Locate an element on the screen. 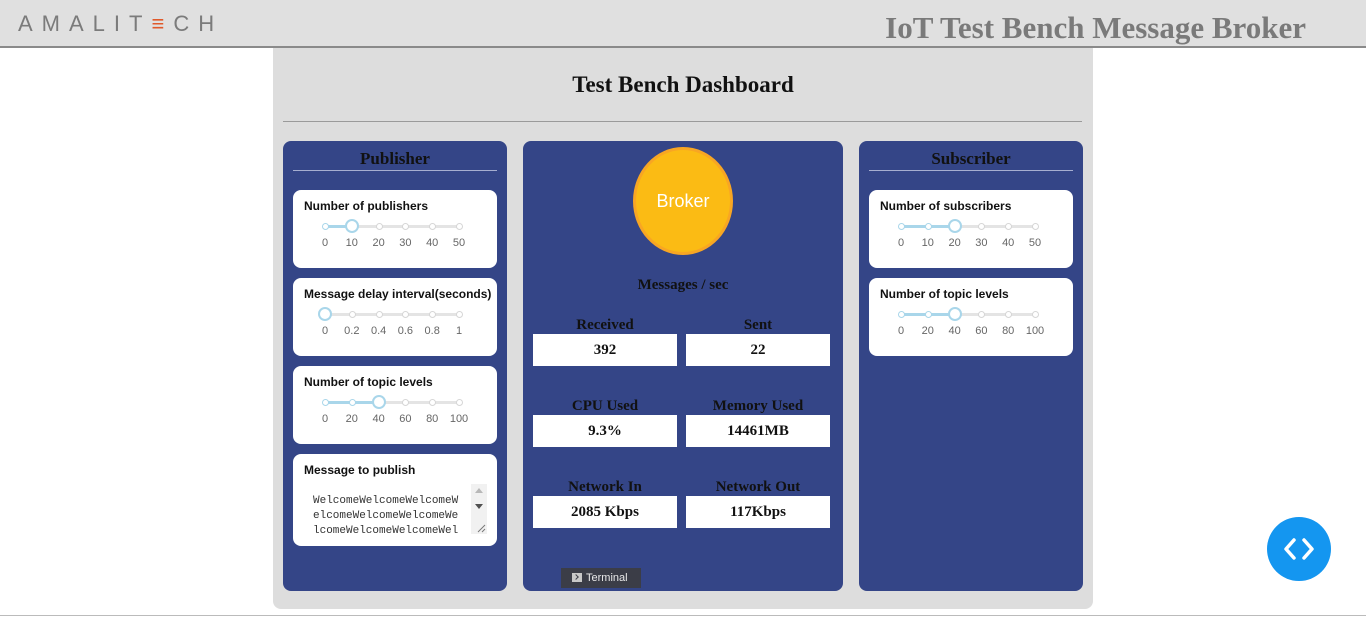  sub-topic-levels-label: Number of topic levels is located at coordinates (944, 294).